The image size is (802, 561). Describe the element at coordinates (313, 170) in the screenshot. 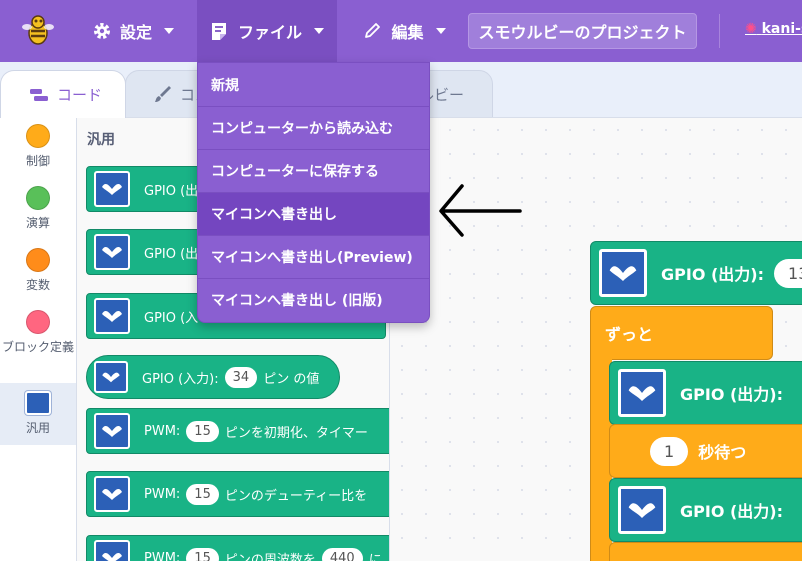

I see `menu-item-save-to-computer: コンピューターに保存する` at that location.